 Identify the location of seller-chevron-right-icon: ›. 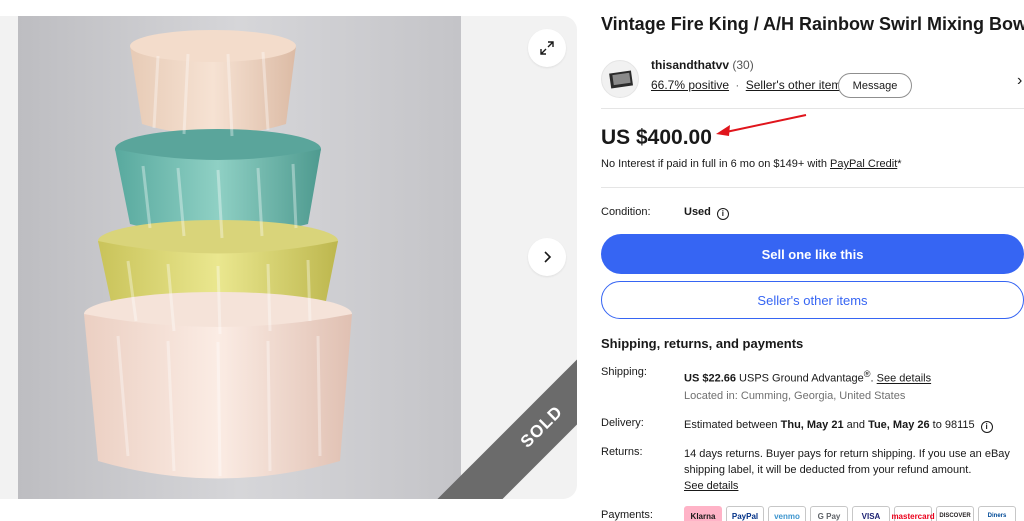
(1019, 81).